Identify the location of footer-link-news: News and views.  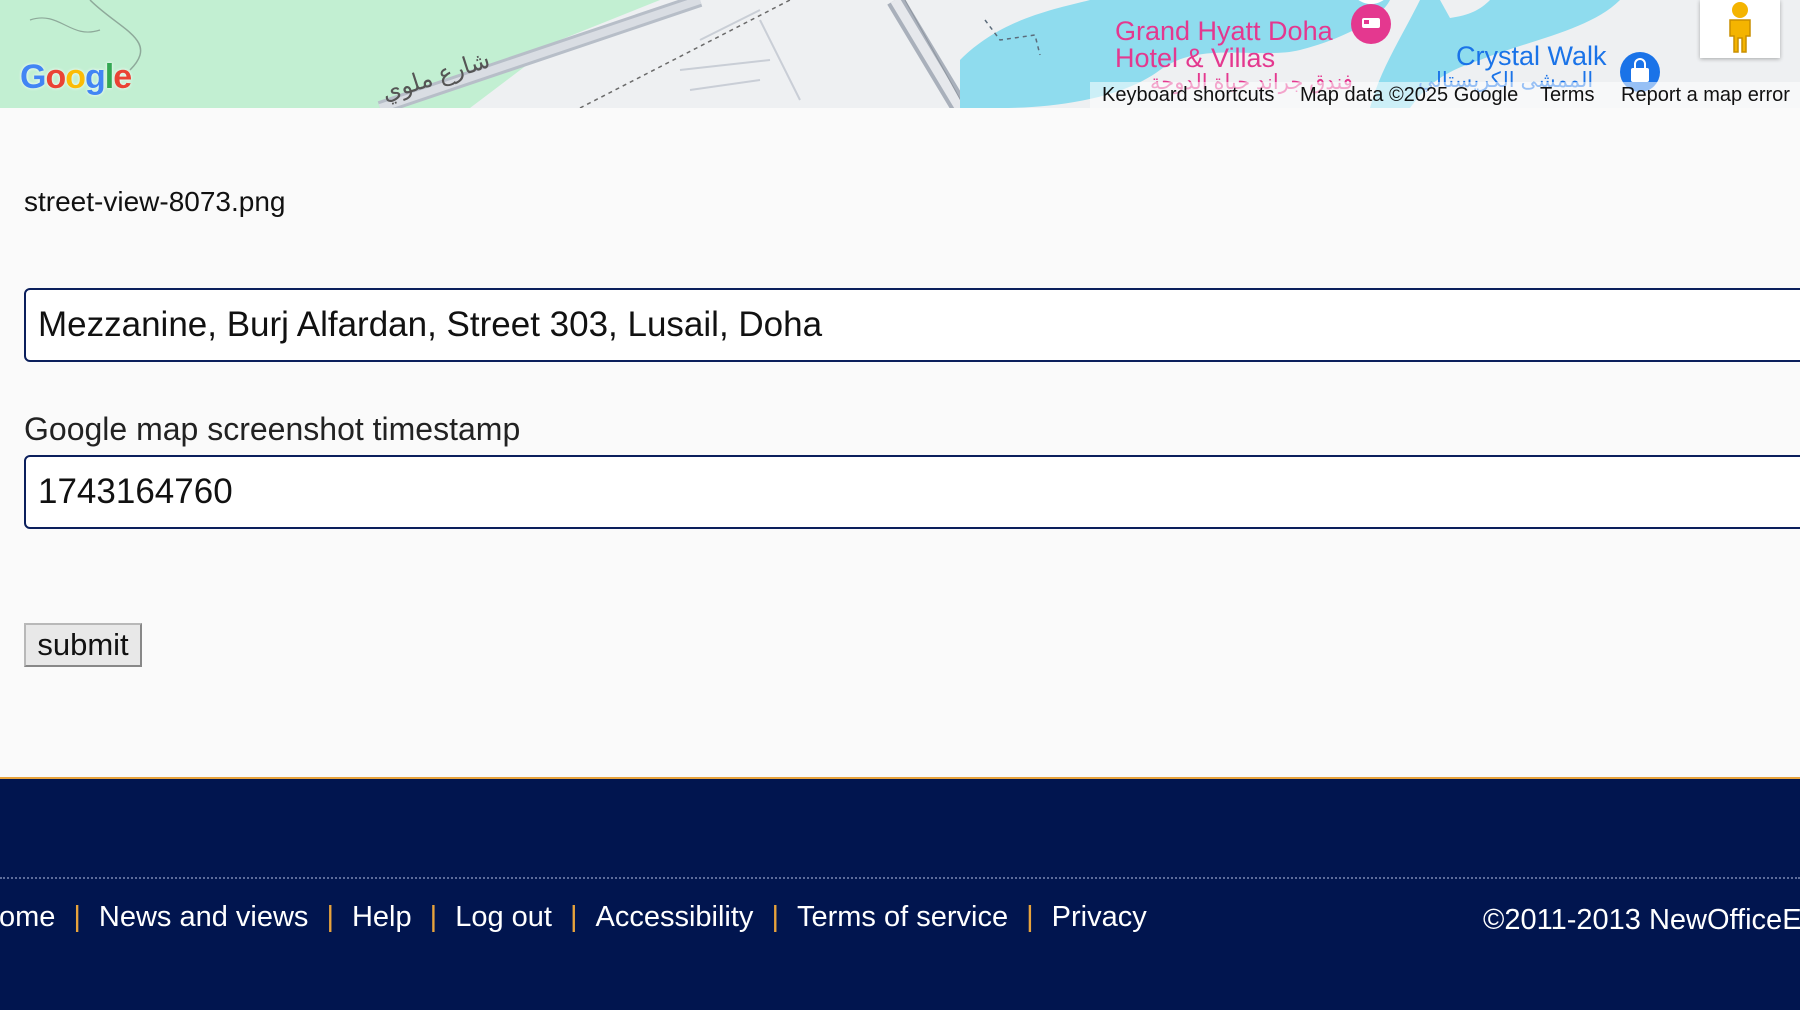
(204, 917).